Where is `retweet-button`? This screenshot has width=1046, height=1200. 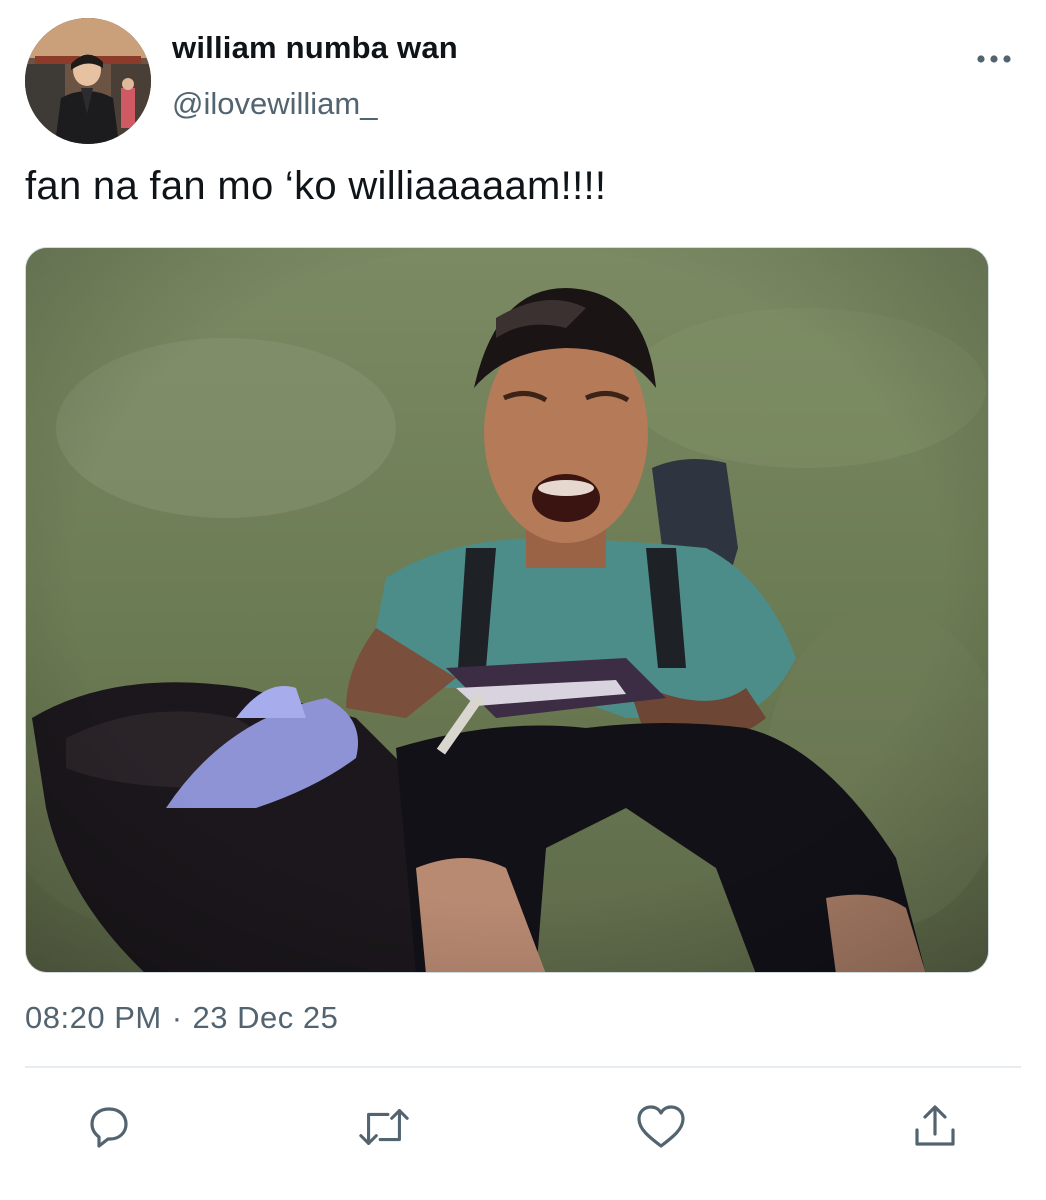 retweet-button is located at coordinates (384, 1127).